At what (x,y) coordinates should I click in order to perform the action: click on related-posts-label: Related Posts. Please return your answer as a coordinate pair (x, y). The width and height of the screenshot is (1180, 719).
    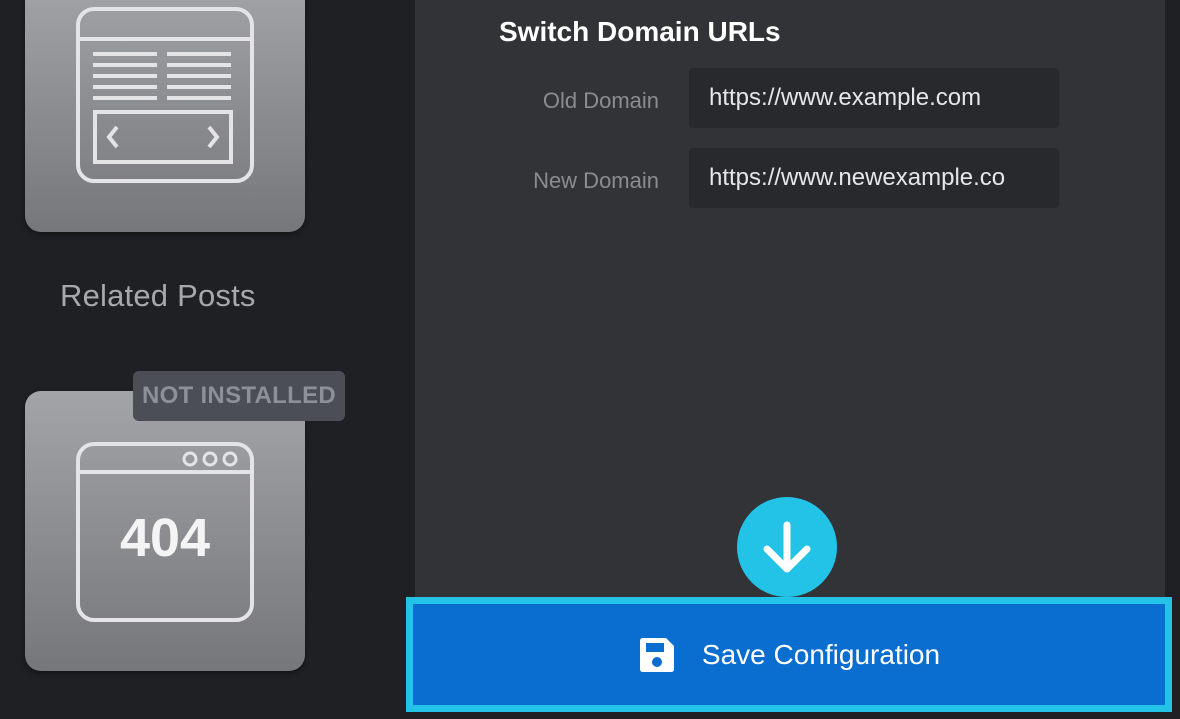
    Looking at the image, I should click on (158, 295).